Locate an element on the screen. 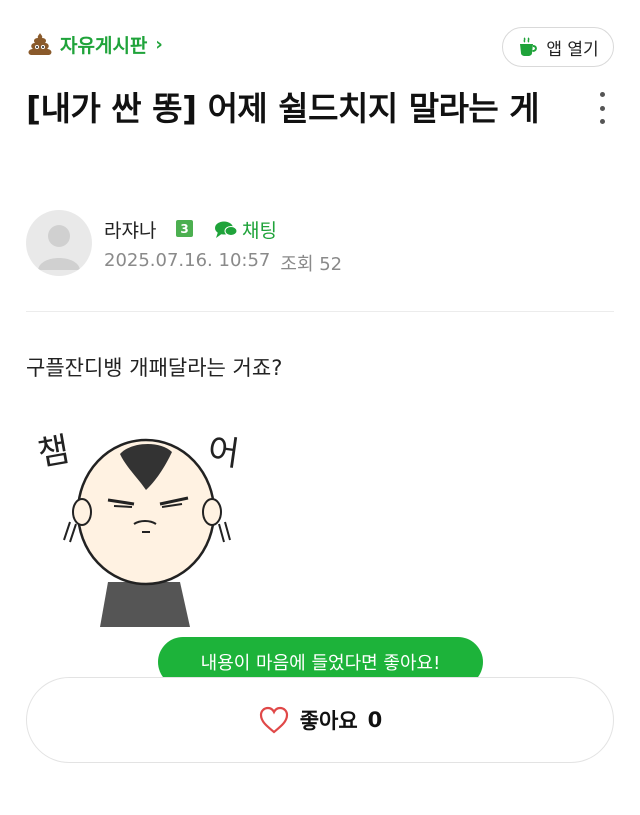 The image size is (640, 815). avatar is located at coordinates (59, 243).